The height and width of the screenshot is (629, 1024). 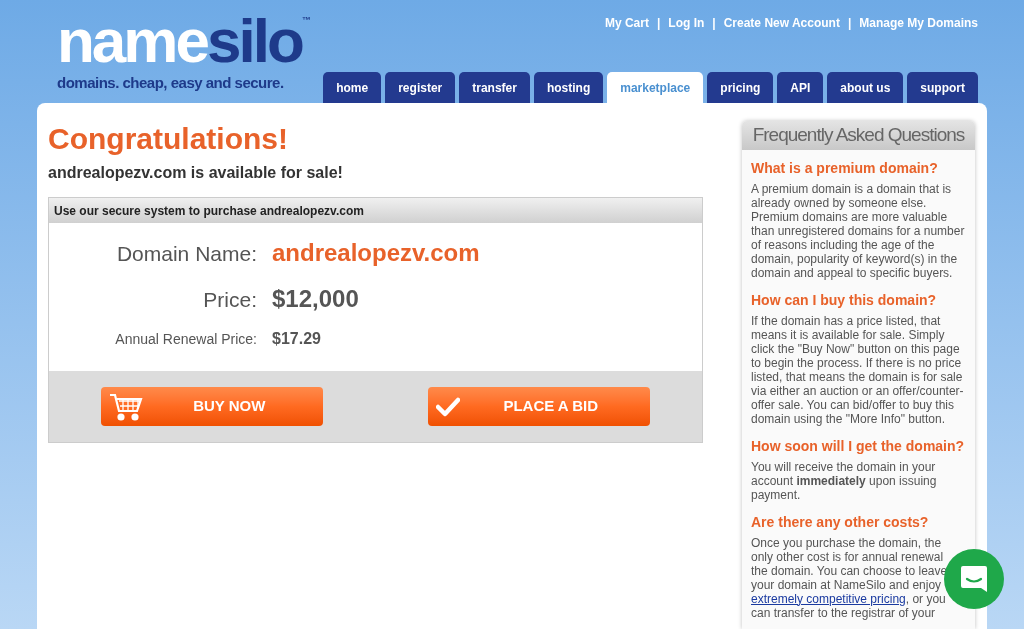 What do you see at coordinates (315, 299) in the screenshot?
I see `field-value: $12,000` at bounding box center [315, 299].